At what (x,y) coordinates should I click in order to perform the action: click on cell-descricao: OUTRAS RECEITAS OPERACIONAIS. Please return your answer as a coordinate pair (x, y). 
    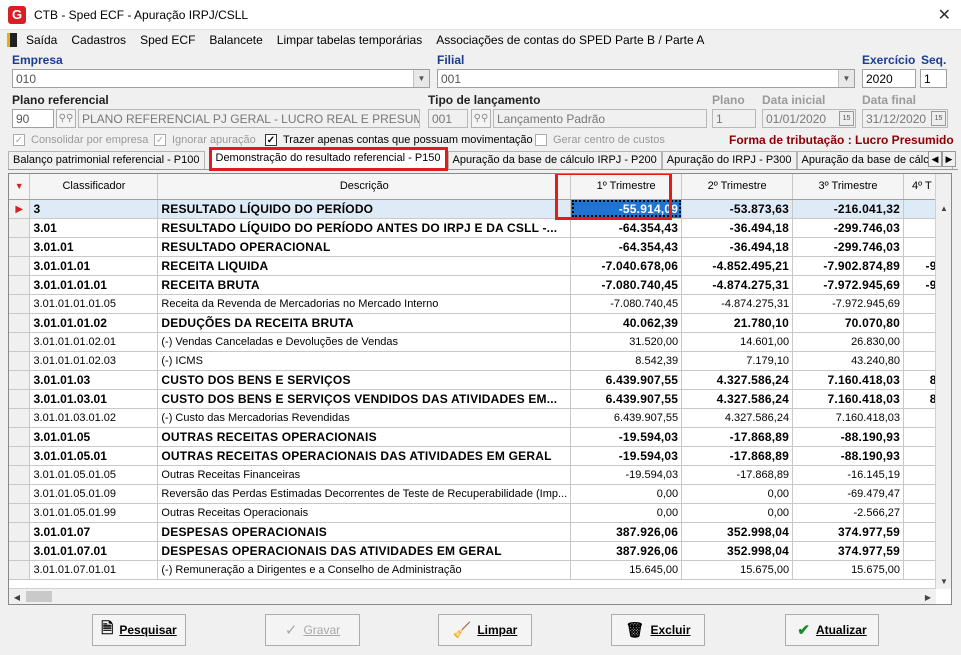
    Looking at the image, I should click on (364, 437).